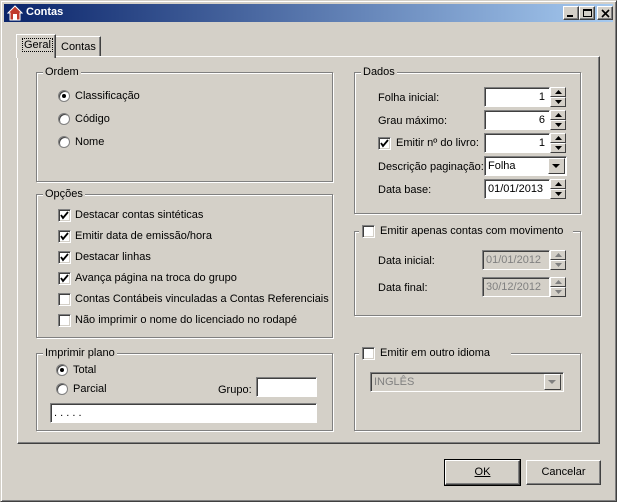  I want to click on grau-maximo-input: 6, so click(517, 120).